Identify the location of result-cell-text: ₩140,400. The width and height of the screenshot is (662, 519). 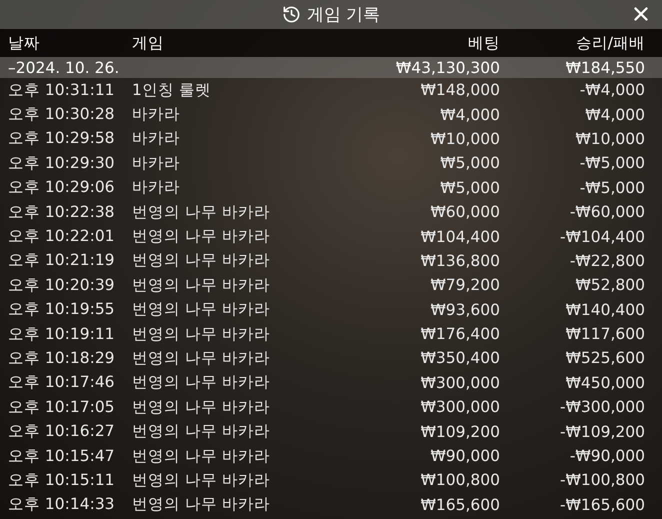
(604, 309).